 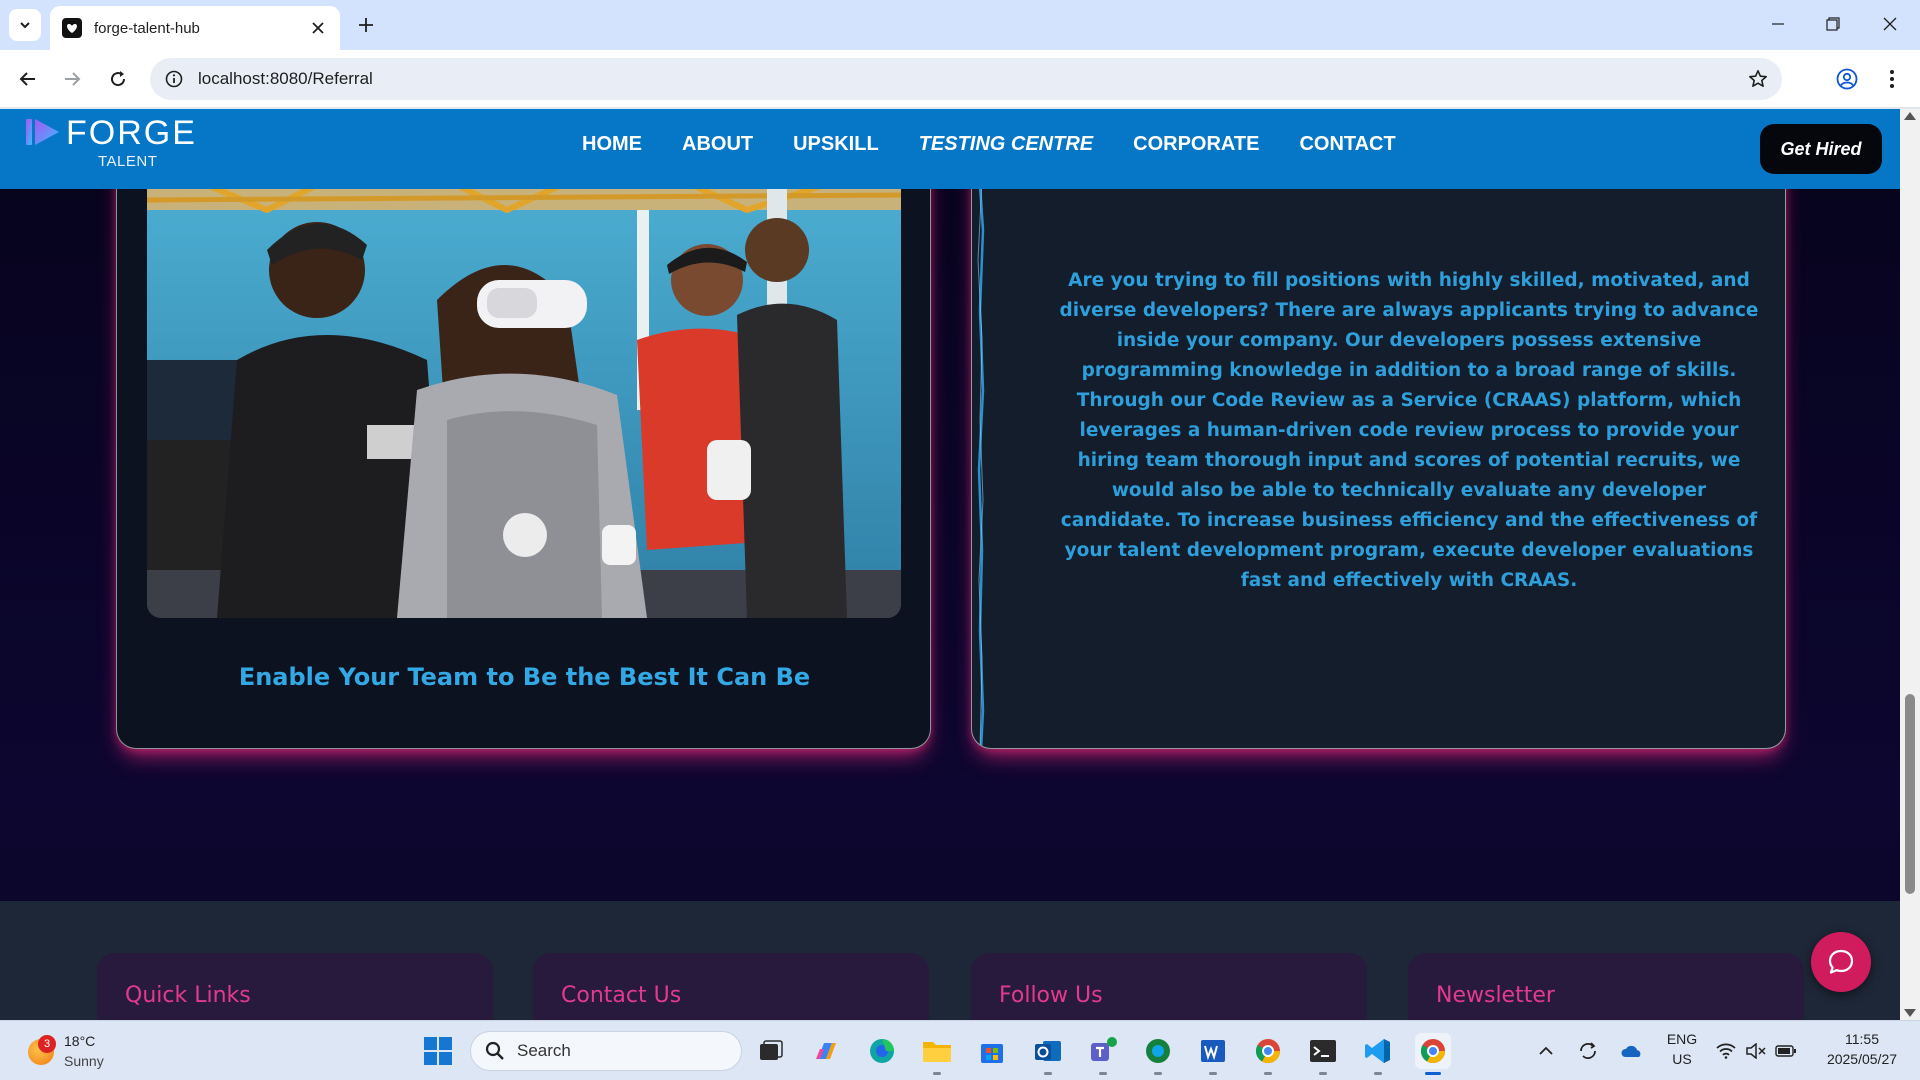 What do you see at coordinates (1778, 24) in the screenshot?
I see `minimize-icon` at bounding box center [1778, 24].